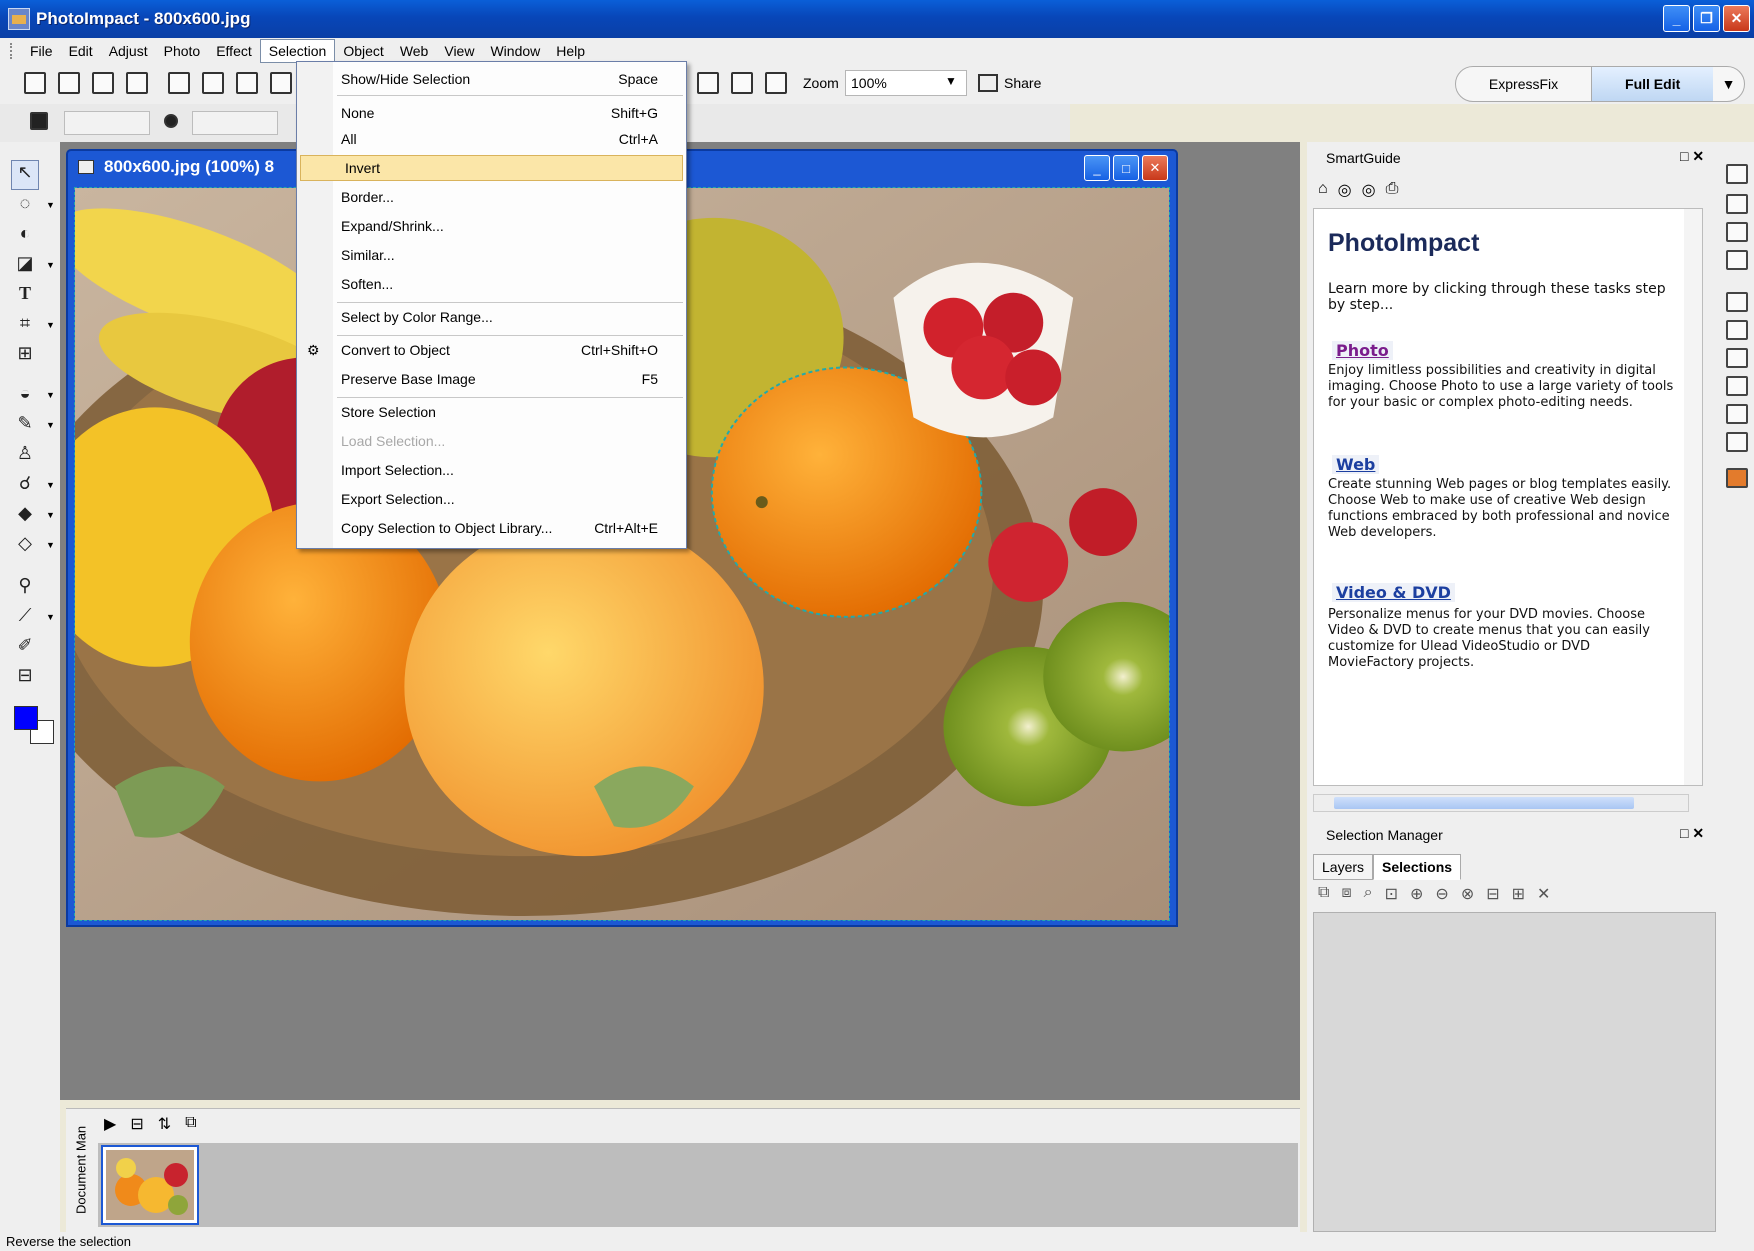  I want to click on menu-file: File, so click(41, 51).